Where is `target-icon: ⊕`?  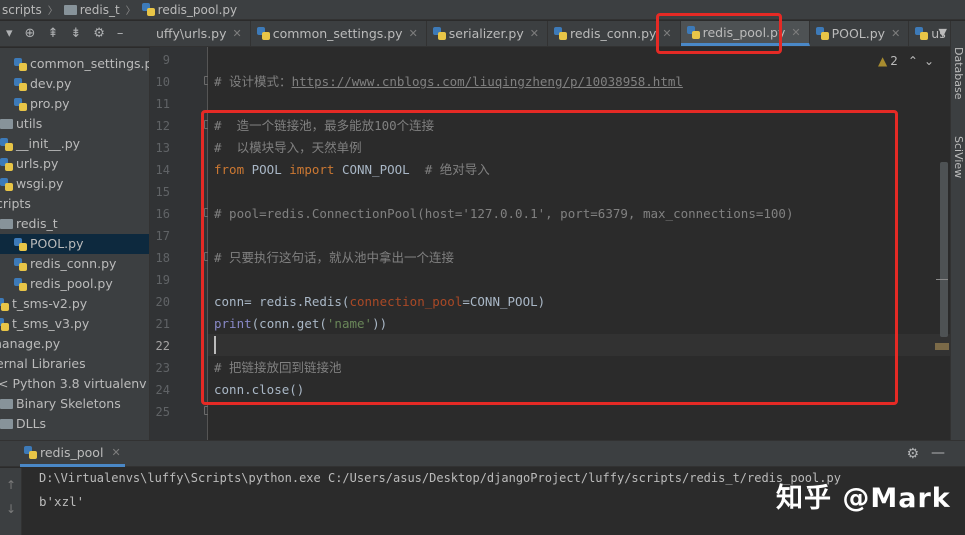
target-icon: ⊕ is located at coordinates (30, 33).